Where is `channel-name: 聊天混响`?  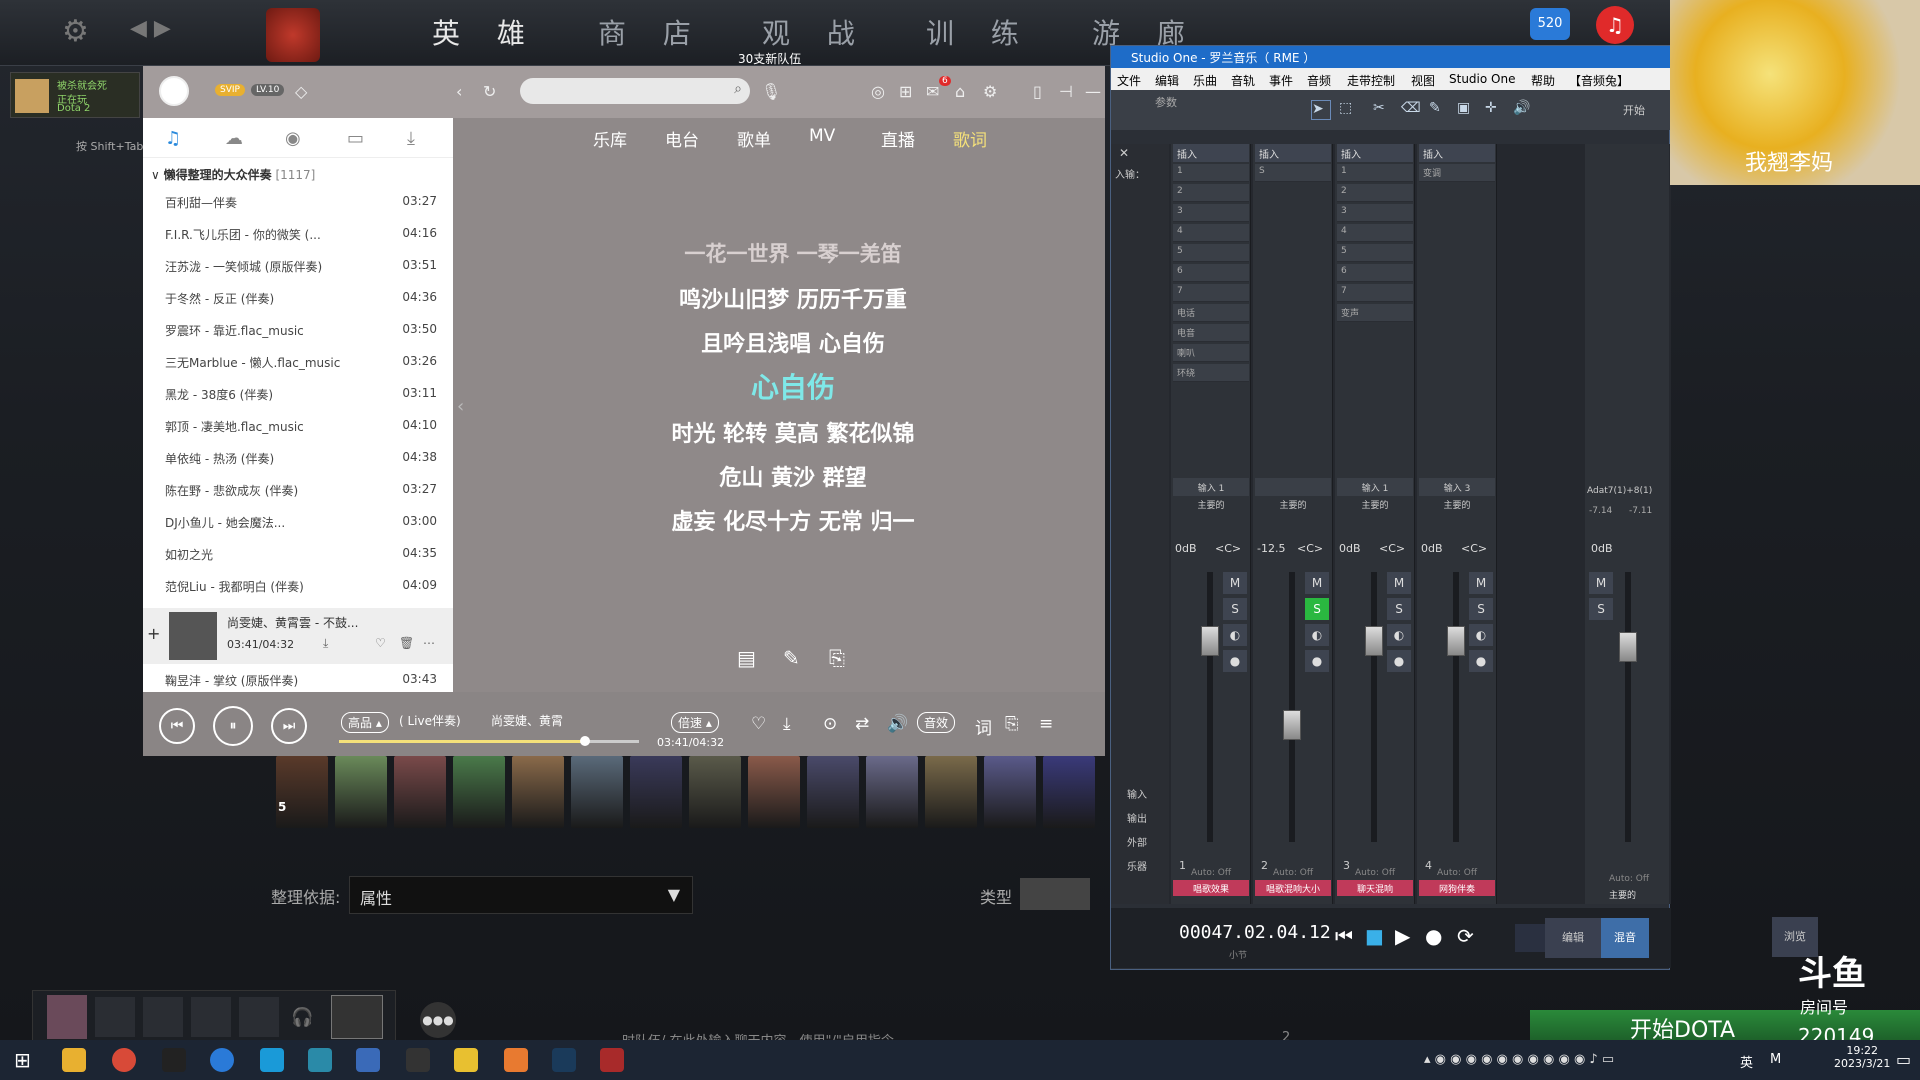
channel-name: 聊天混响 is located at coordinates (1375, 888).